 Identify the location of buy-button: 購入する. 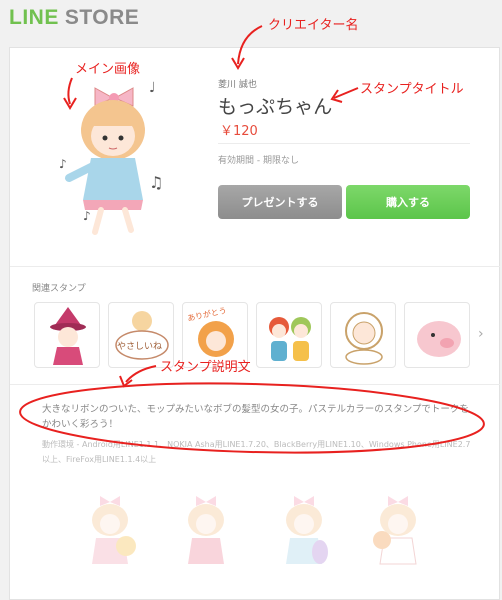
(408, 202).